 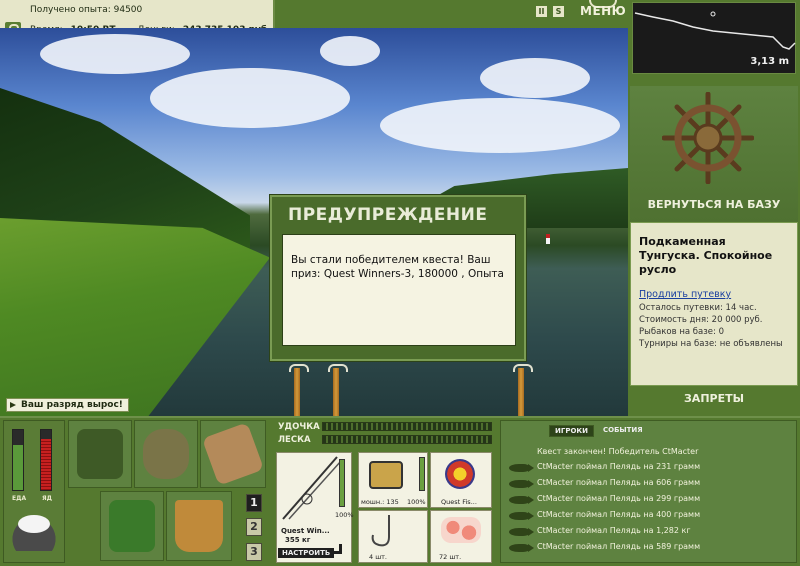 I want to click on pause-icon: II, so click(x=541, y=11).